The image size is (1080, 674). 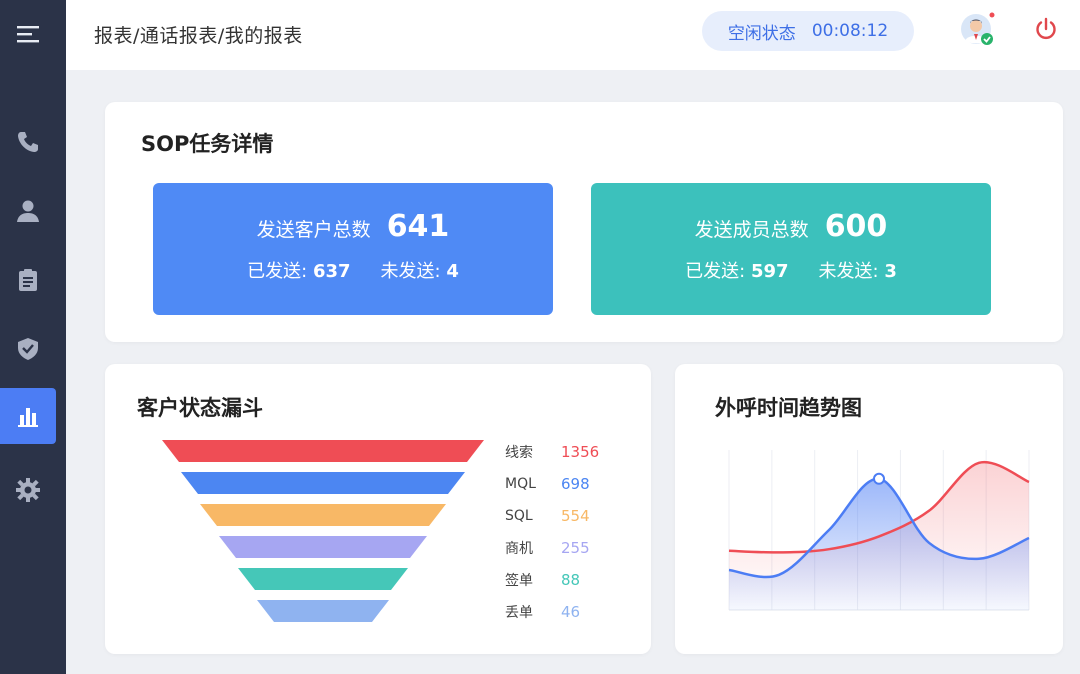 I want to click on funnel-legend-row: MQL 698, so click(x=552, y=484).